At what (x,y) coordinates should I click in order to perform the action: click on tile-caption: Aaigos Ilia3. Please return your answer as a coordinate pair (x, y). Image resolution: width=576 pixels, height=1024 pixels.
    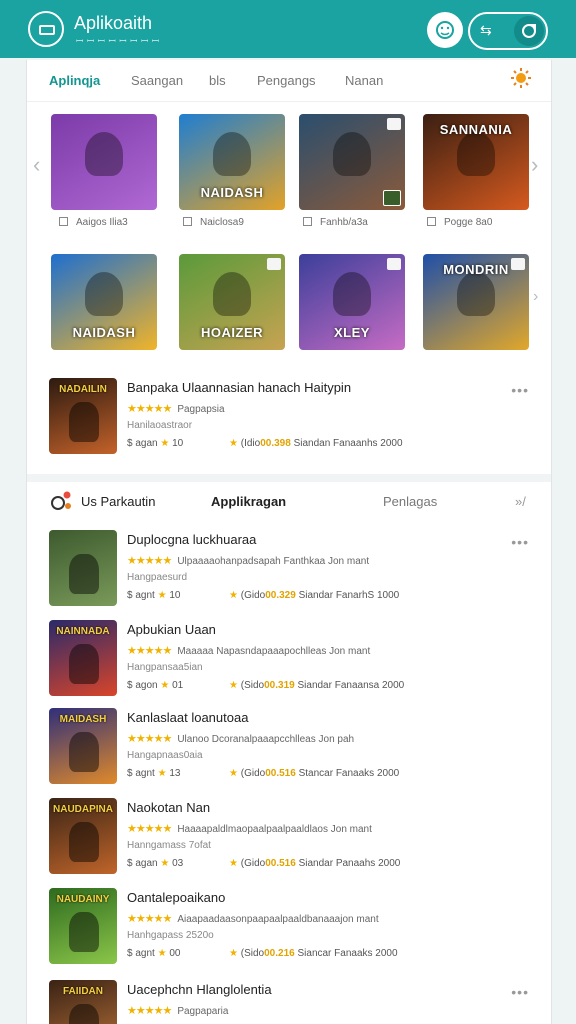
    Looking at the image, I should click on (93, 222).